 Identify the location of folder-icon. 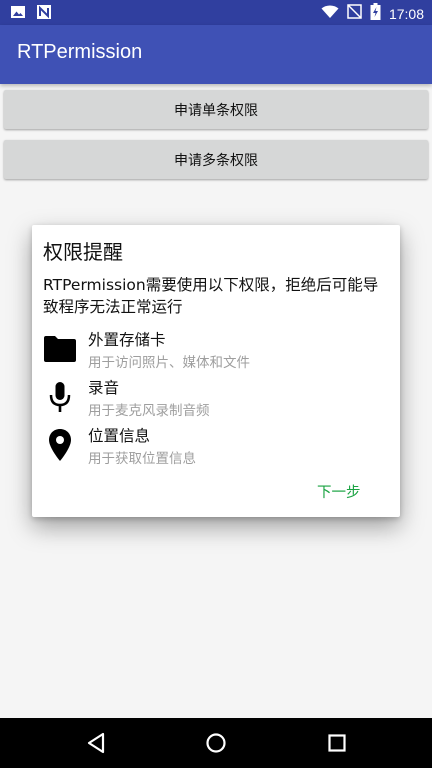
(60, 349).